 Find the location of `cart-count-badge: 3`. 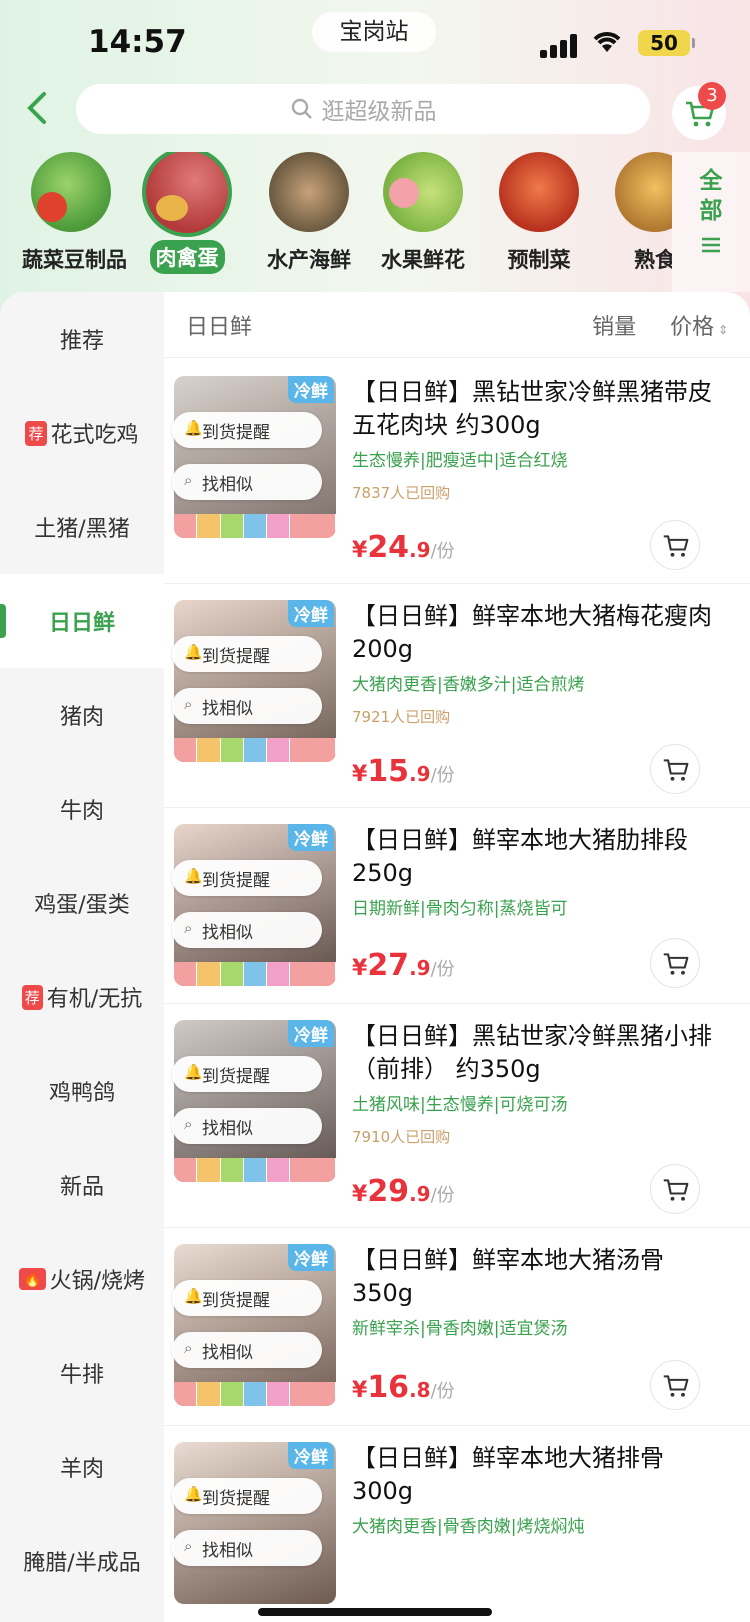

cart-count-badge: 3 is located at coordinates (712, 96).